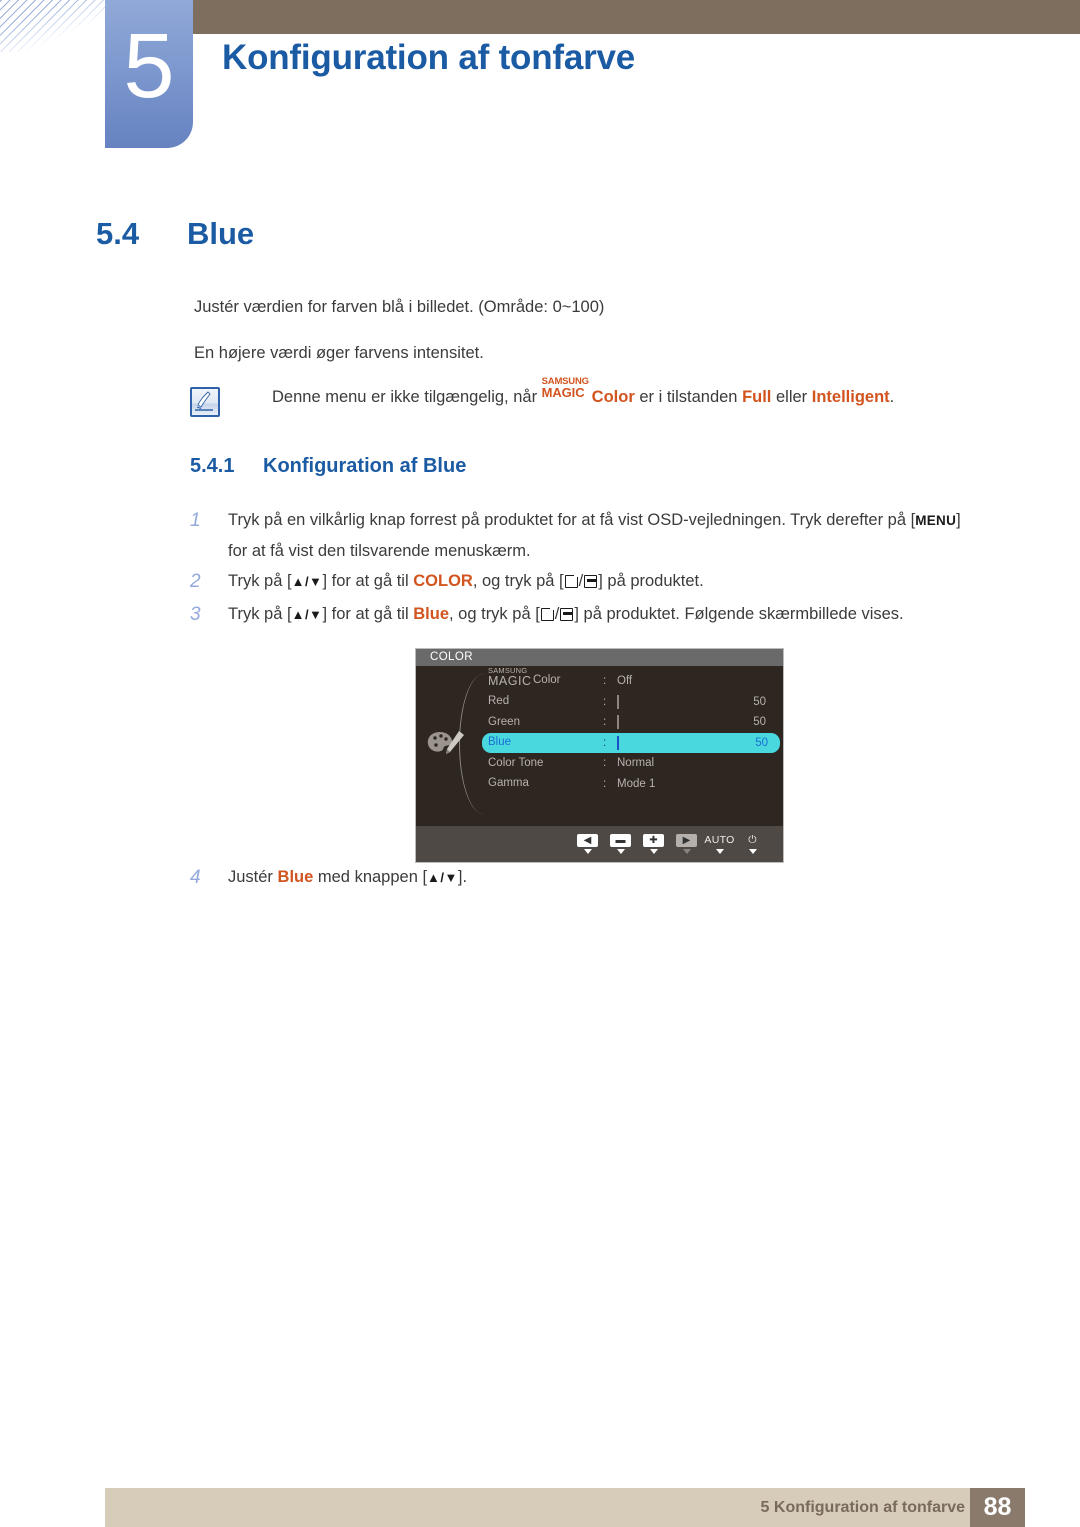  I want to click on power-button: ⏻, so click(752, 844).